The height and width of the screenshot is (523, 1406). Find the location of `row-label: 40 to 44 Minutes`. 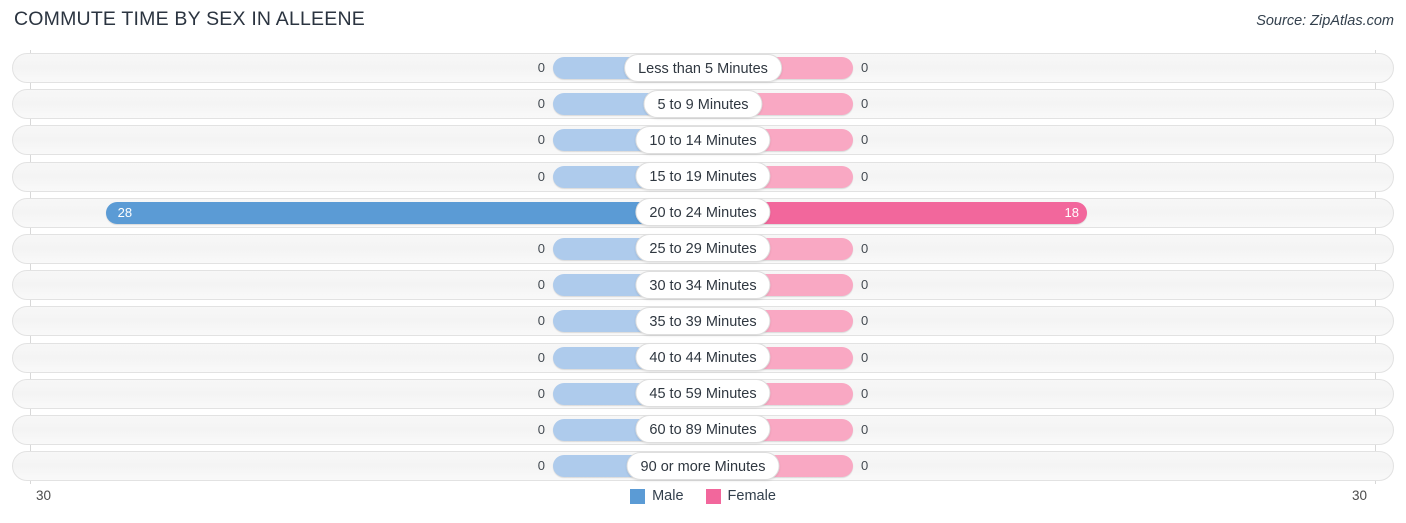

row-label: 40 to 44 Minutes is located at coordinates (703, 357).